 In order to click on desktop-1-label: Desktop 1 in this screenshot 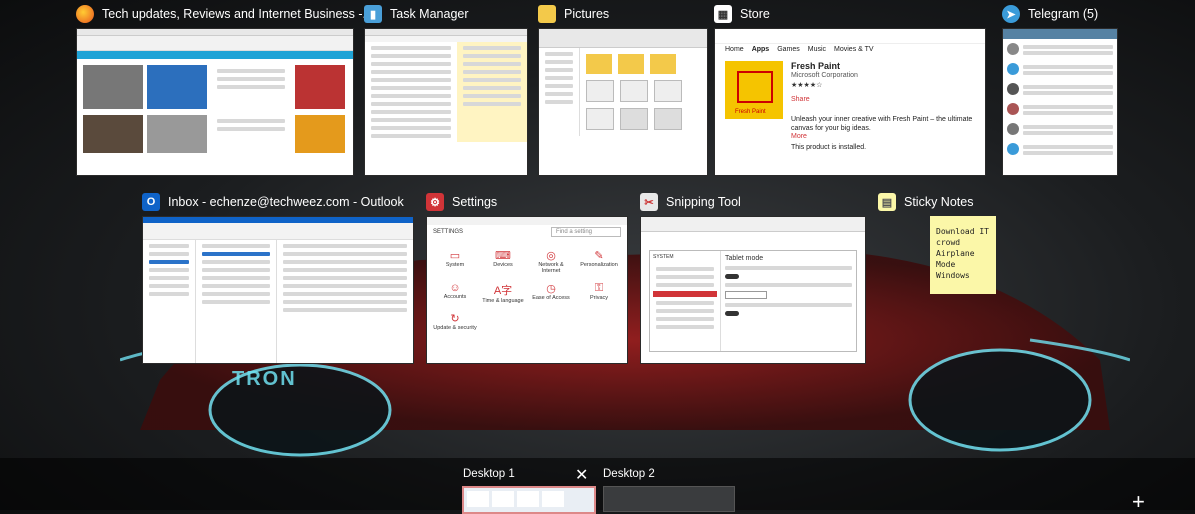, I will do `click(489, 474)`.